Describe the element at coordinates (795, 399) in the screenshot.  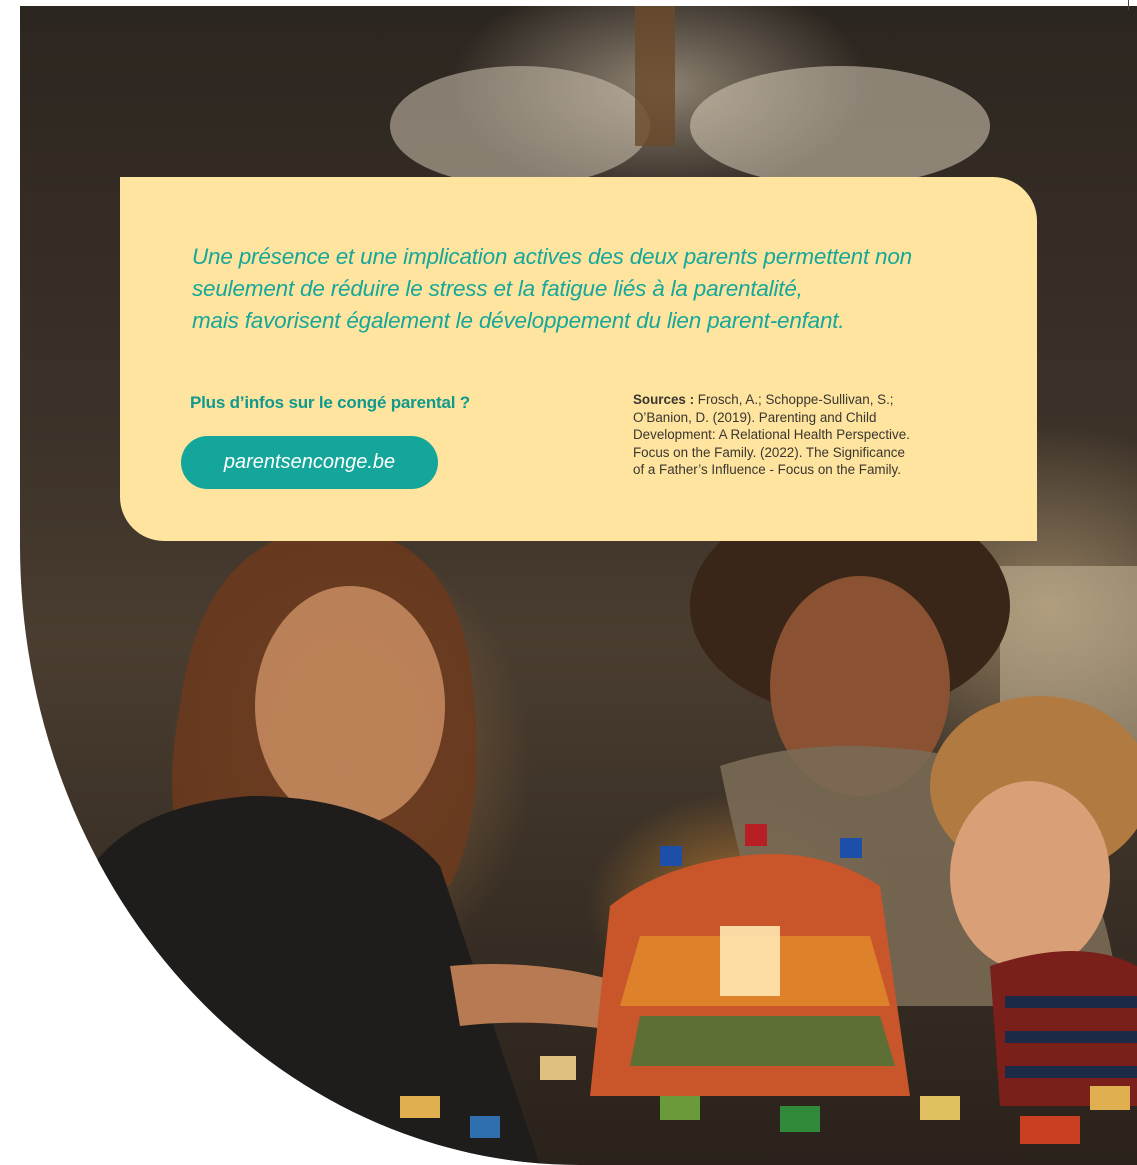
I see `sources-line-text: Frosch, A.; Schoppe-Sullivan, S.;` at that location.